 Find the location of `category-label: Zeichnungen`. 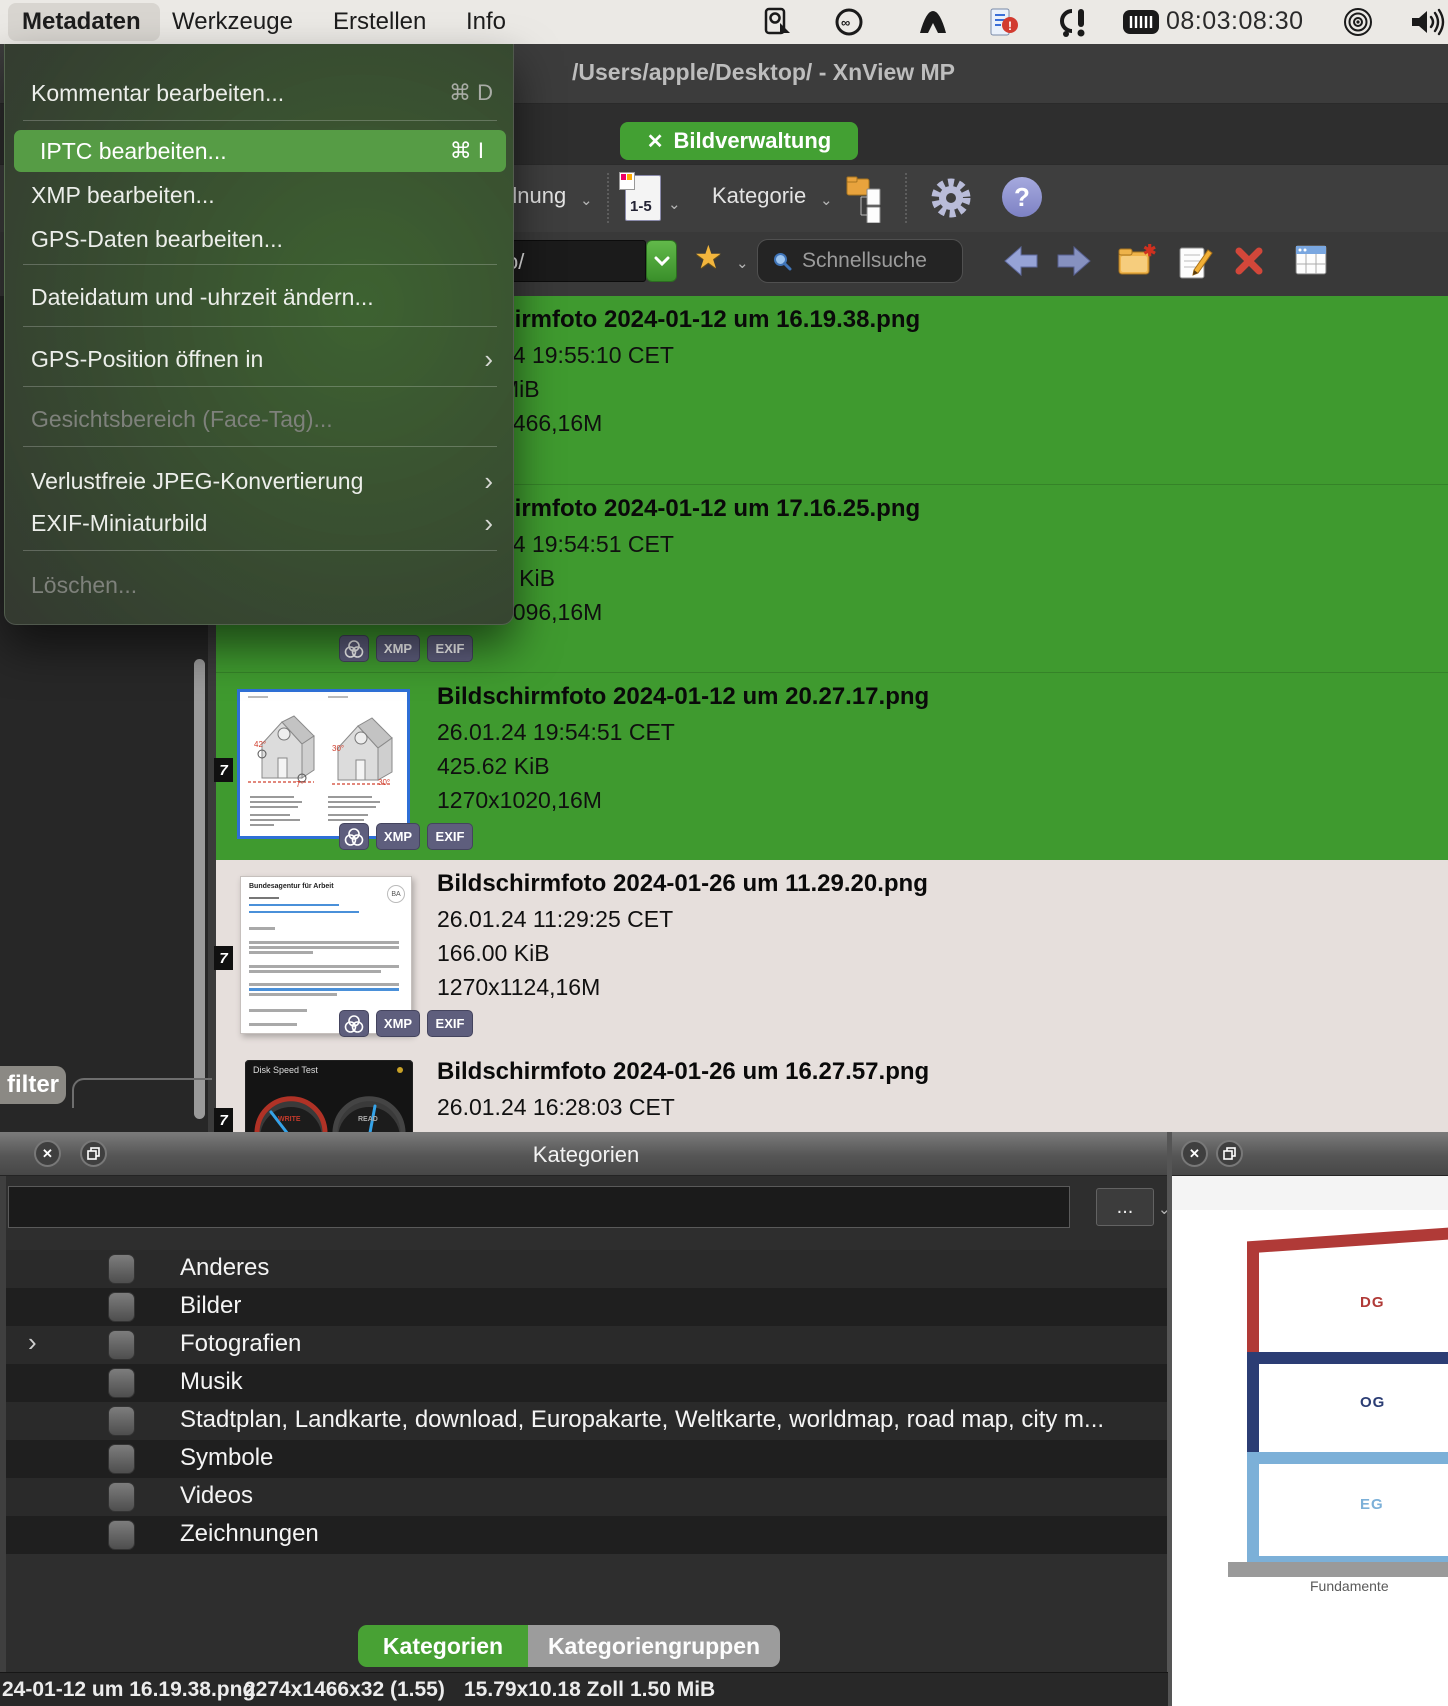

category-label: Zeichnungen is located at coordinates (249, 1533).